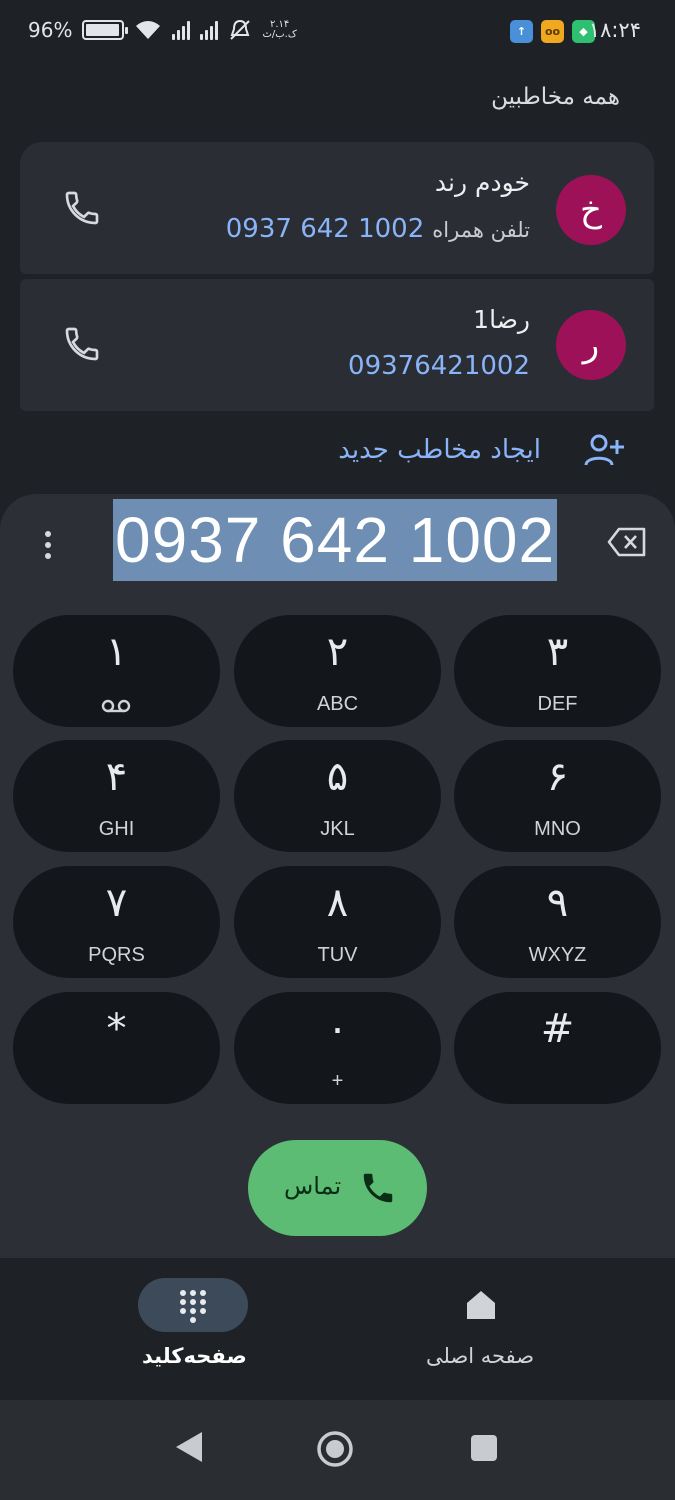 Image resolution: width=675 pixels, height=1500 pixels. I want to click on contact-line: تلفن همراه 0937 642 1002, so click(378, 229).